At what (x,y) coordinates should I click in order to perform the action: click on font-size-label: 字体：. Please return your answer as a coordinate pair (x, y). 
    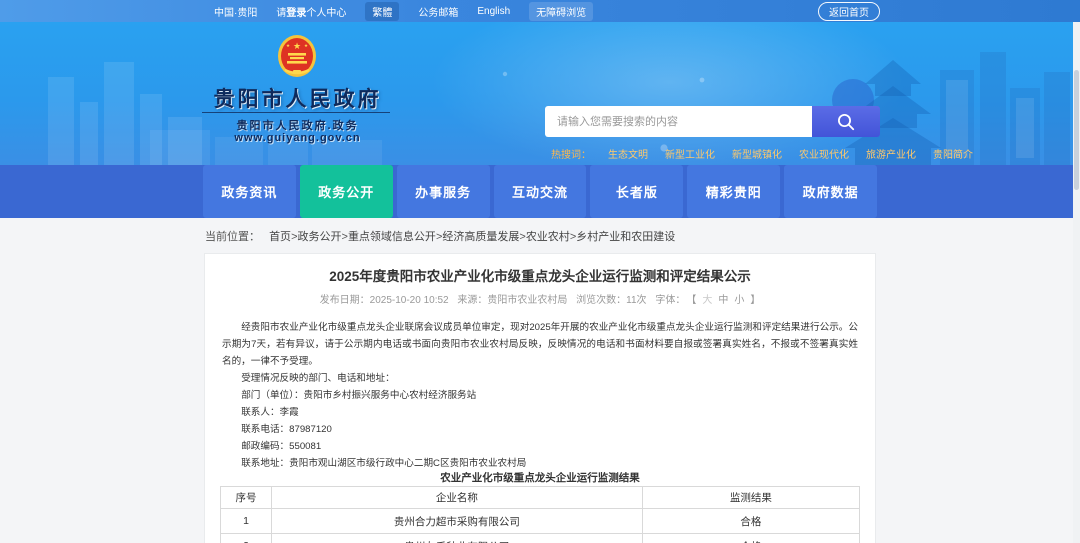
    Looking at the image, I should click on (670, 300).